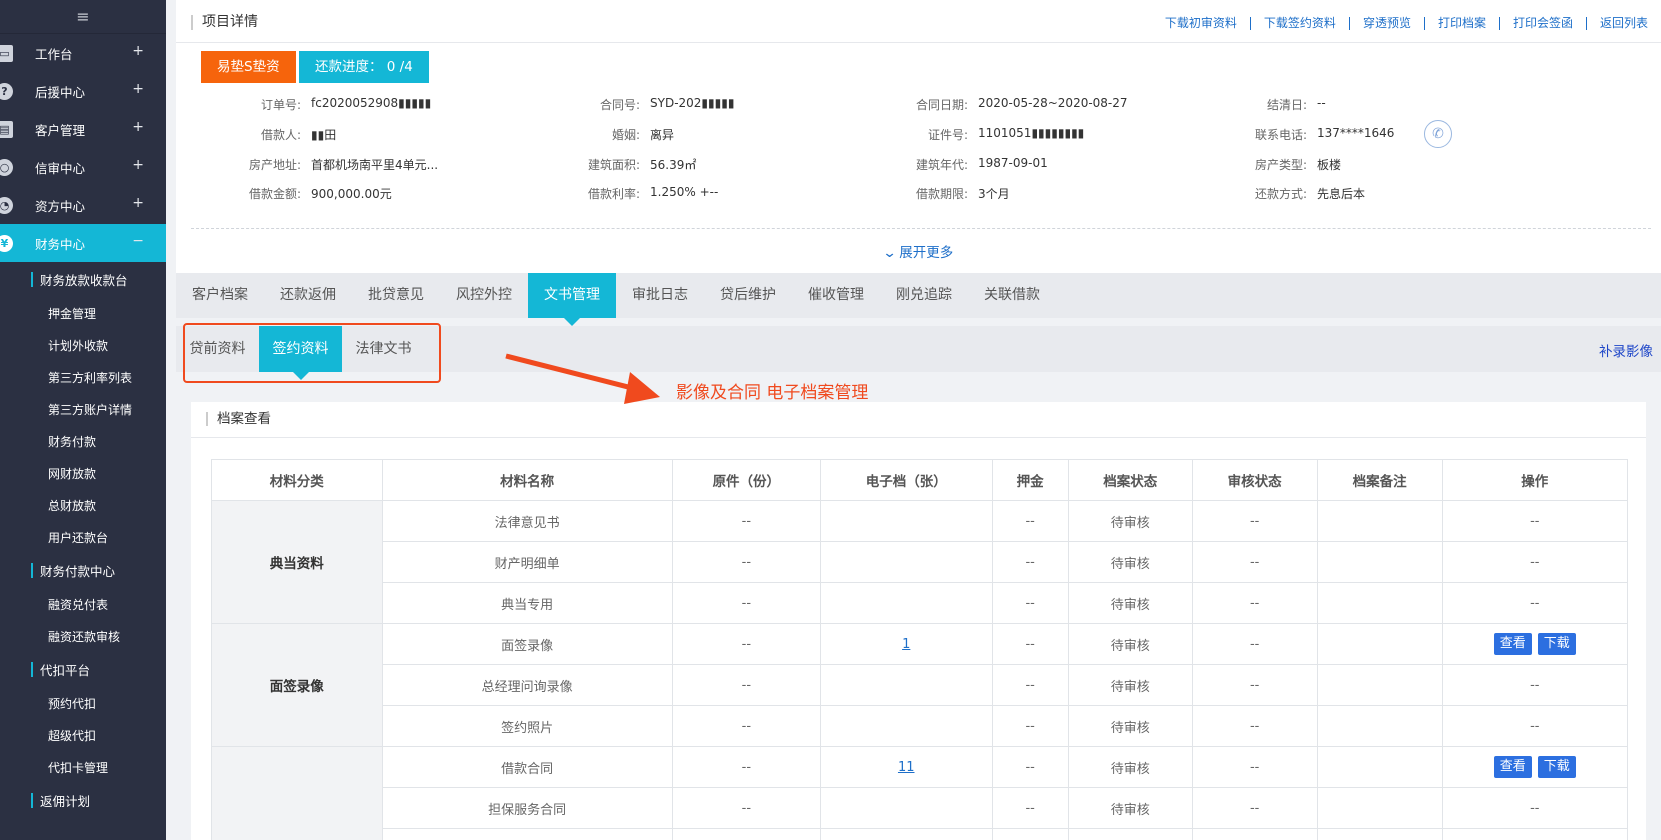 The width and height of the screenshot is (1661, 840). I want to click on info-field-label: 证件号:, so click(947, 135).